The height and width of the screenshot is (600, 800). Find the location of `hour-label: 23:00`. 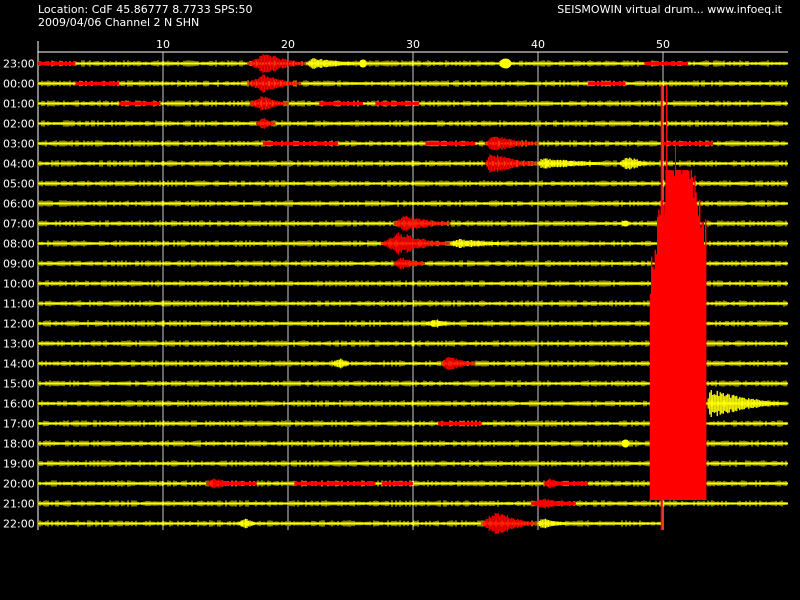

hour-label: 23:00 is located at coordinates (19, 64).